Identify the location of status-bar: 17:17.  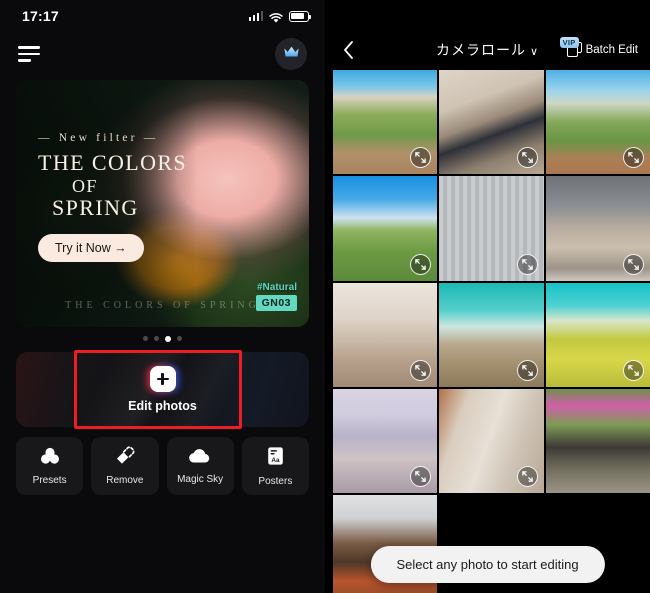
(162, 16).